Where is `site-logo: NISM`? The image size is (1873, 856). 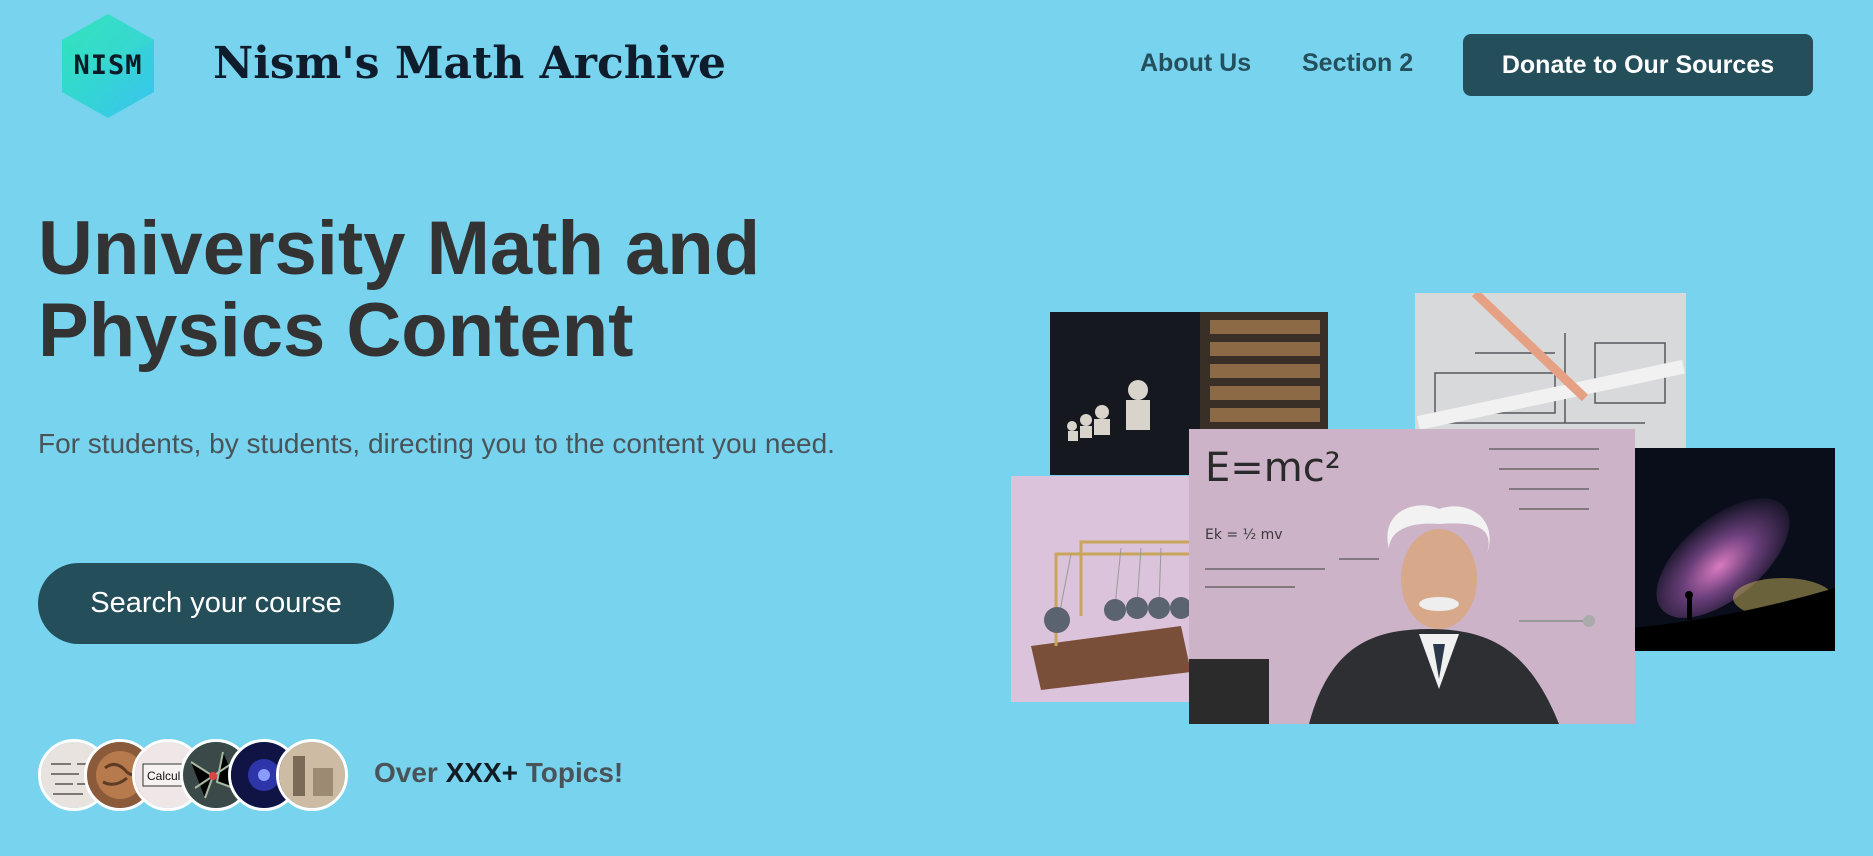 site-logo: NISM is located at coordinates (108, 66).